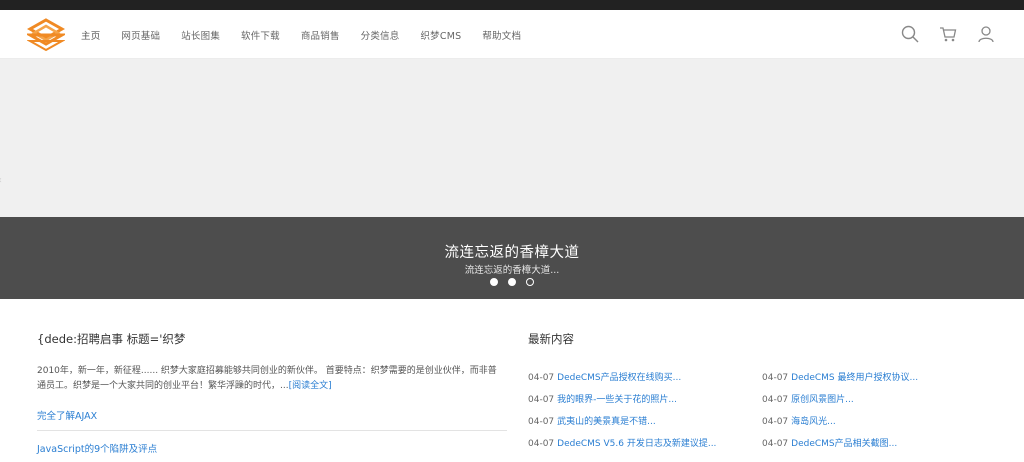  Describe the element at coordinates (46, 35) in the screenshot. I see `logo` at that location.